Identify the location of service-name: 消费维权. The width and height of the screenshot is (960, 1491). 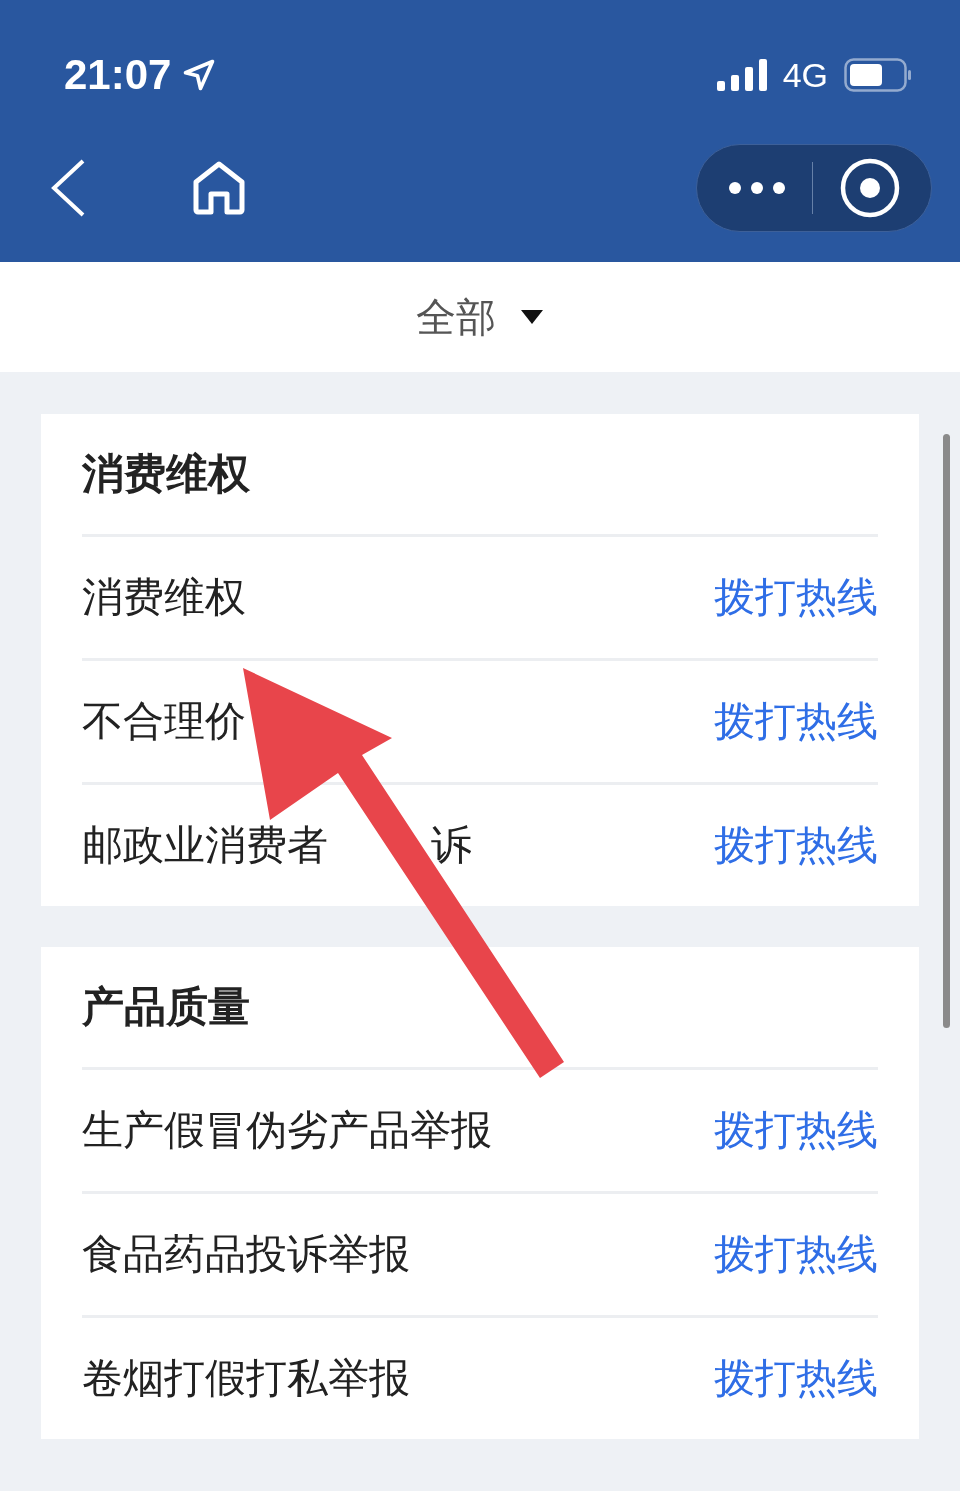
(164, 597).